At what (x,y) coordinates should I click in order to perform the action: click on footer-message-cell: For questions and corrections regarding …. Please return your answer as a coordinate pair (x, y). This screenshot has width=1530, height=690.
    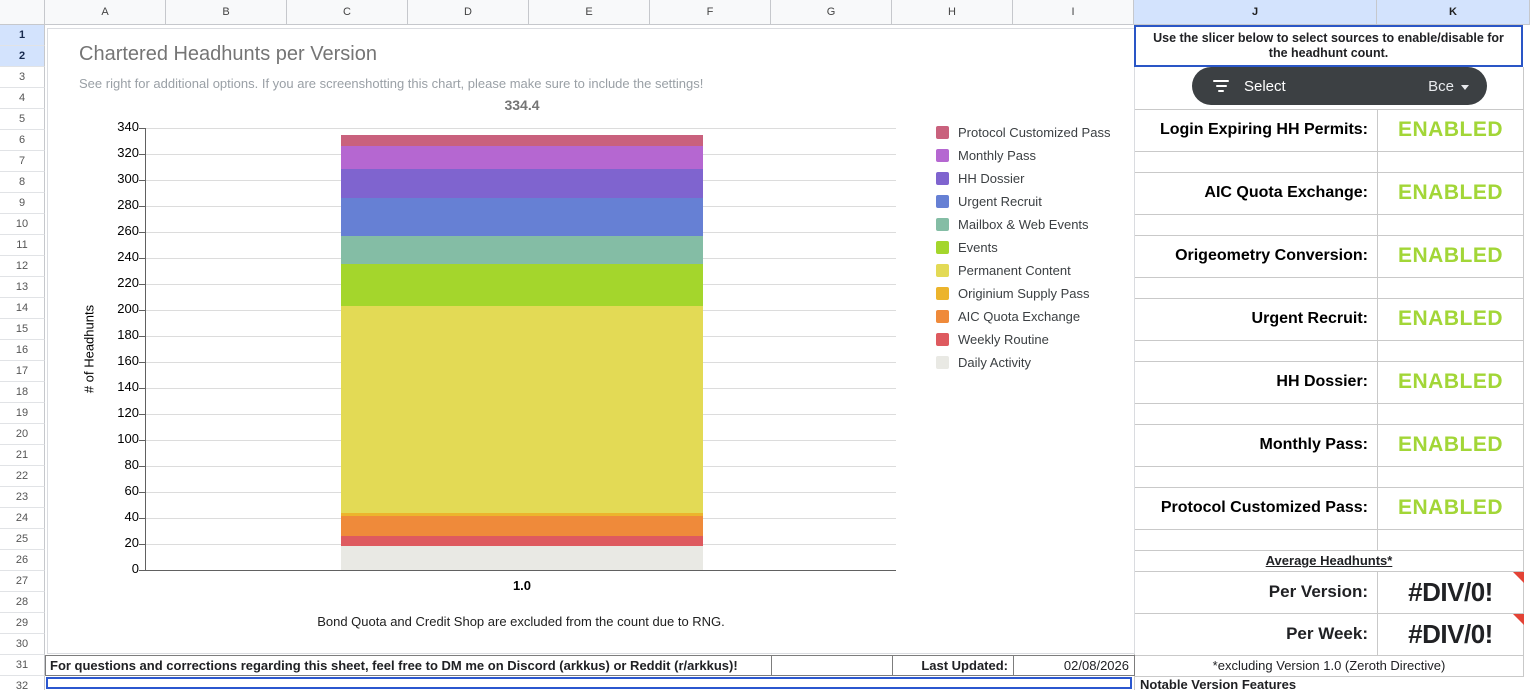
    Looking at the image, I should click on (408, 665).